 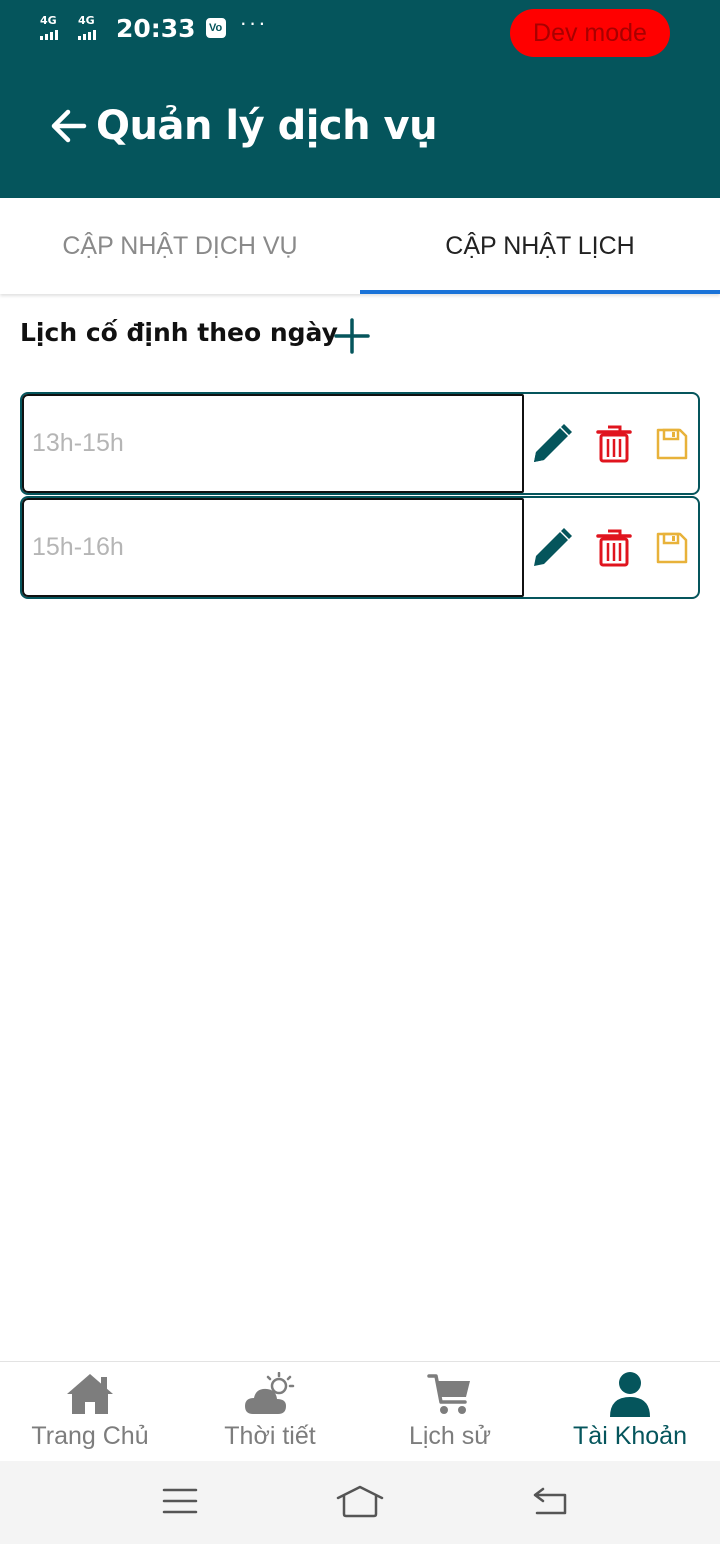 I want to click on notification-icon: Vo, so click(x=215, y=28).